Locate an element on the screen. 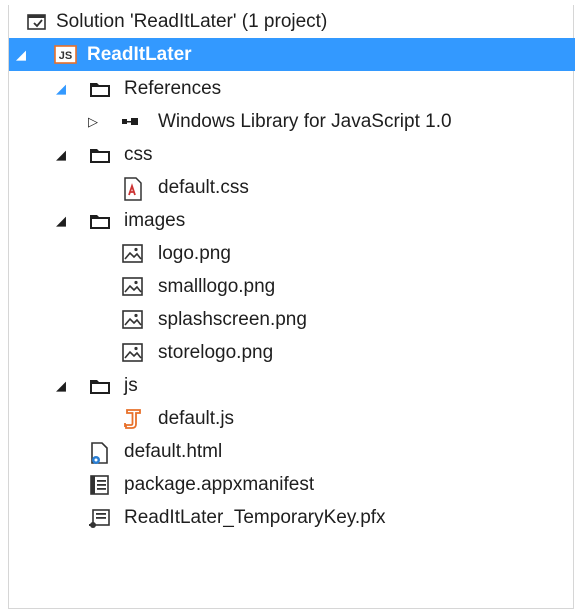 Image resolution: width=577 pixels, height=614 pixels. image-file-label: smalllogo.png is located at coordinates (217, 286).